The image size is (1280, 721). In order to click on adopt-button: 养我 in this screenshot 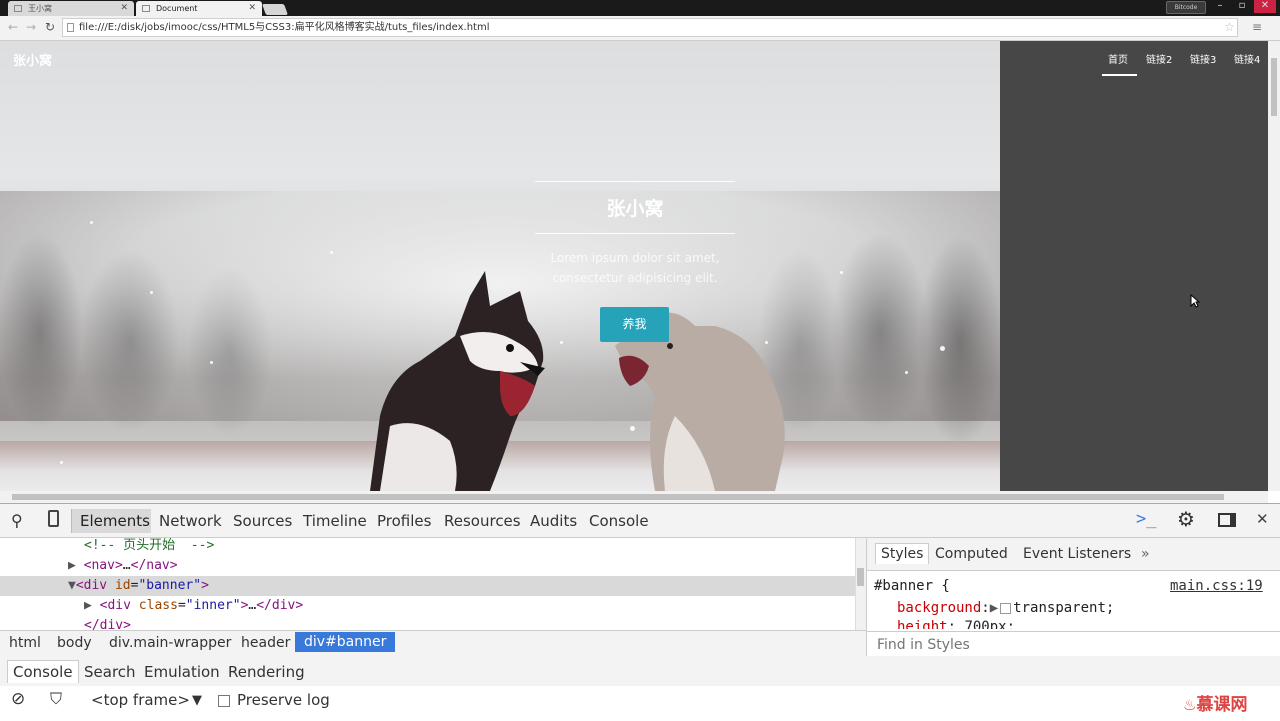, I will do `click(634, 324)`.